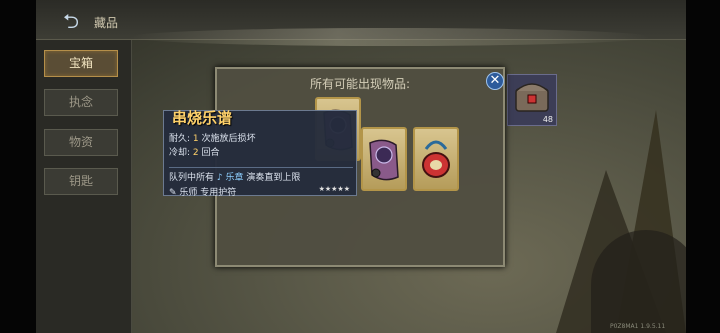 The width and height of the screenshot is (720, 333). What do you see at coordinates (228, 139) in the screenshot?
I see `durability-suffix: 次施放后损坏` at bounding box center [228, 139].